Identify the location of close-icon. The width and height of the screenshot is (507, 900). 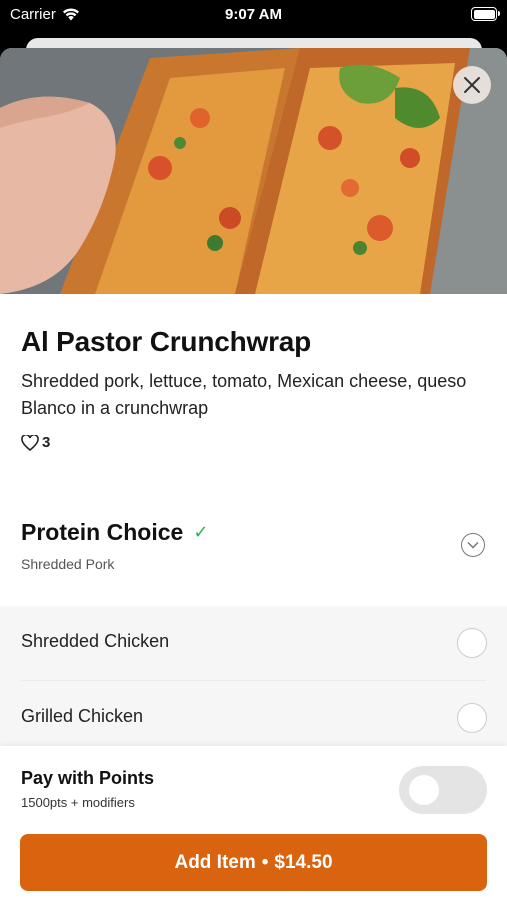
(472, 85).